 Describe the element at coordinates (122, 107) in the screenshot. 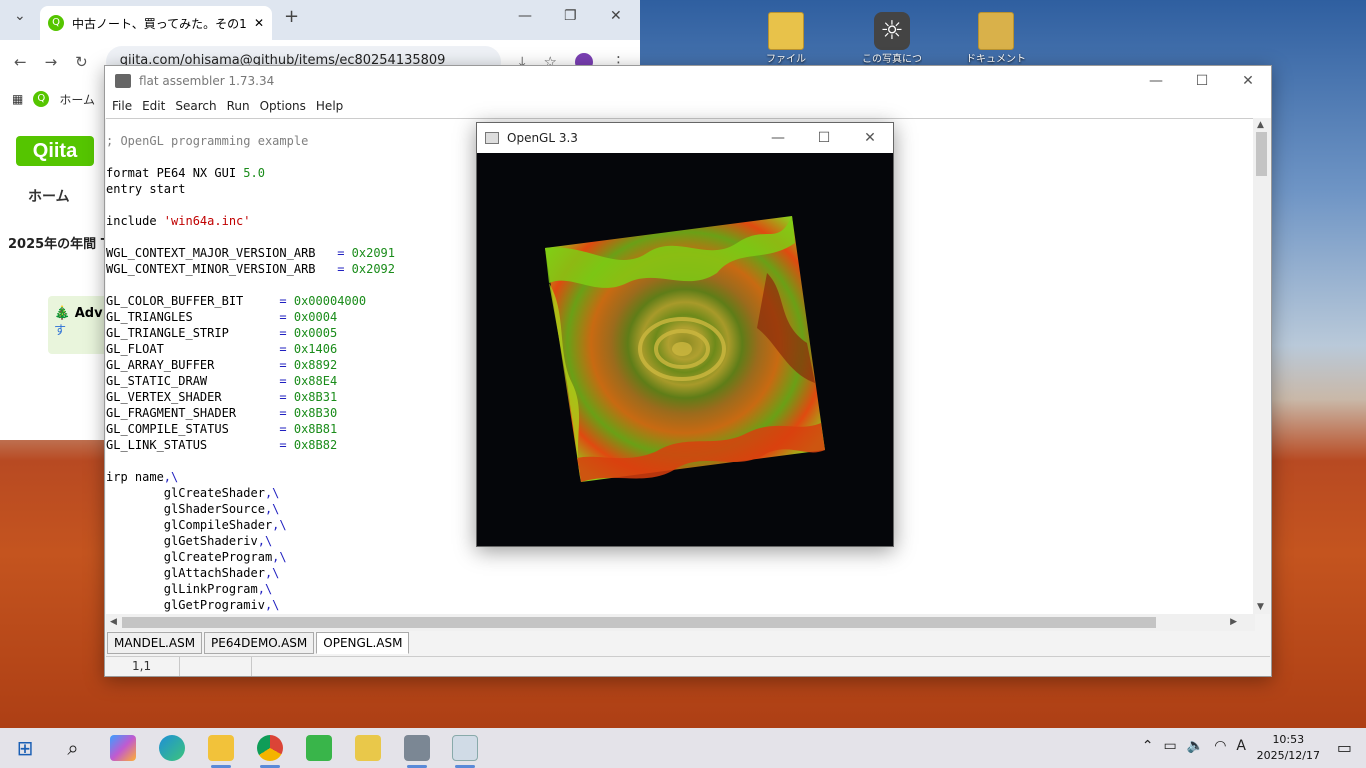

I see `menu-file: File` at that location.